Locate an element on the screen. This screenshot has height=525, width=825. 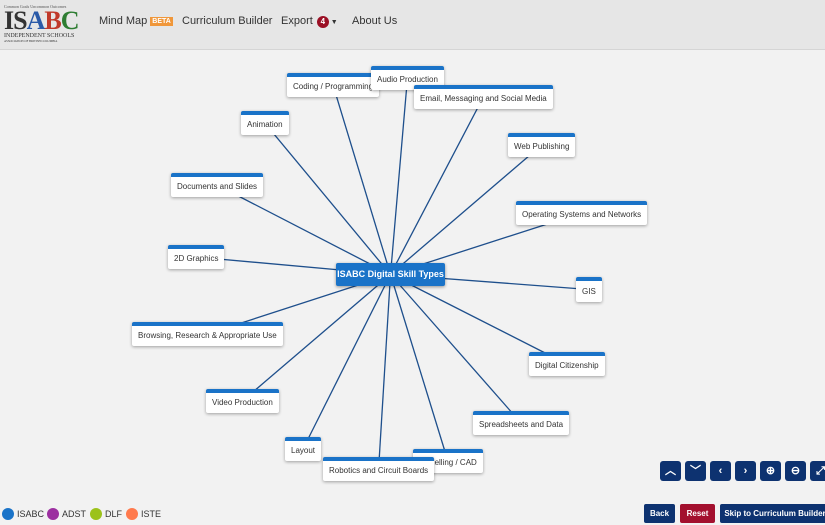
legend-dlf: DLF is located at coordinates (106, 514).